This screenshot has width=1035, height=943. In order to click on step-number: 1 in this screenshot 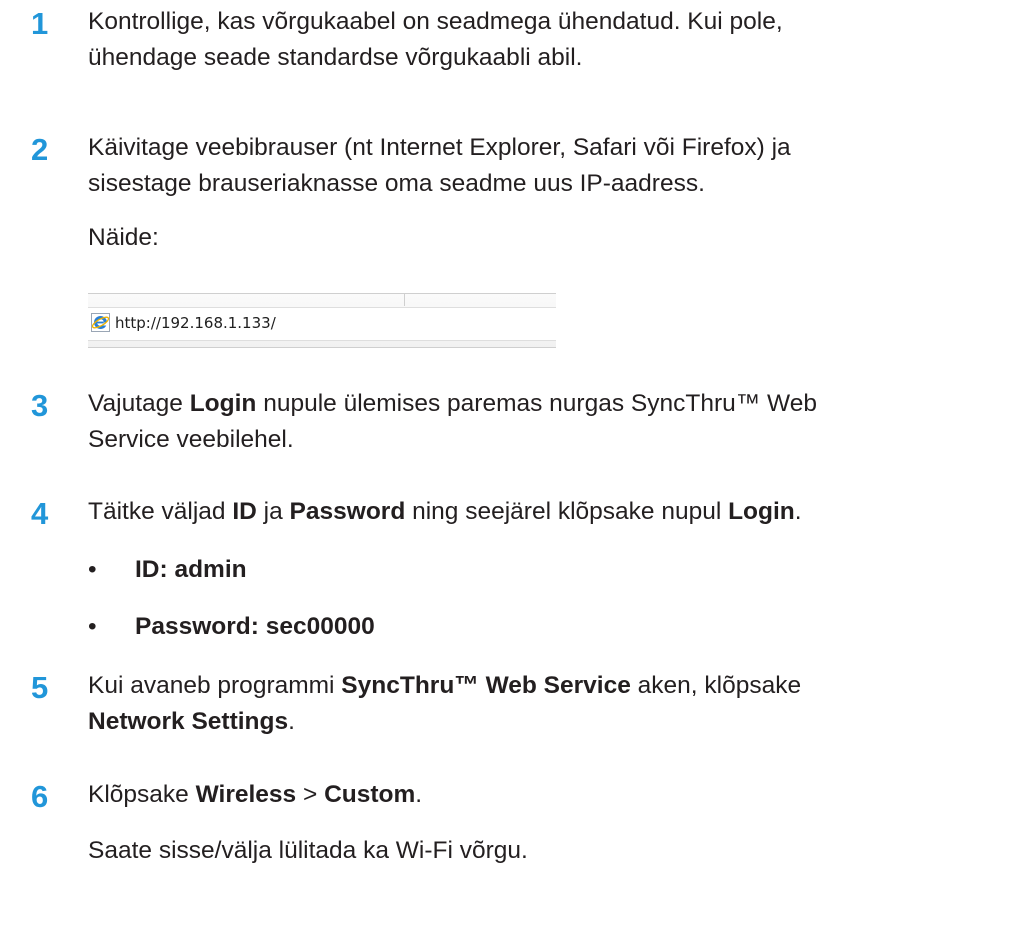, I will do `click(40, 23)`.